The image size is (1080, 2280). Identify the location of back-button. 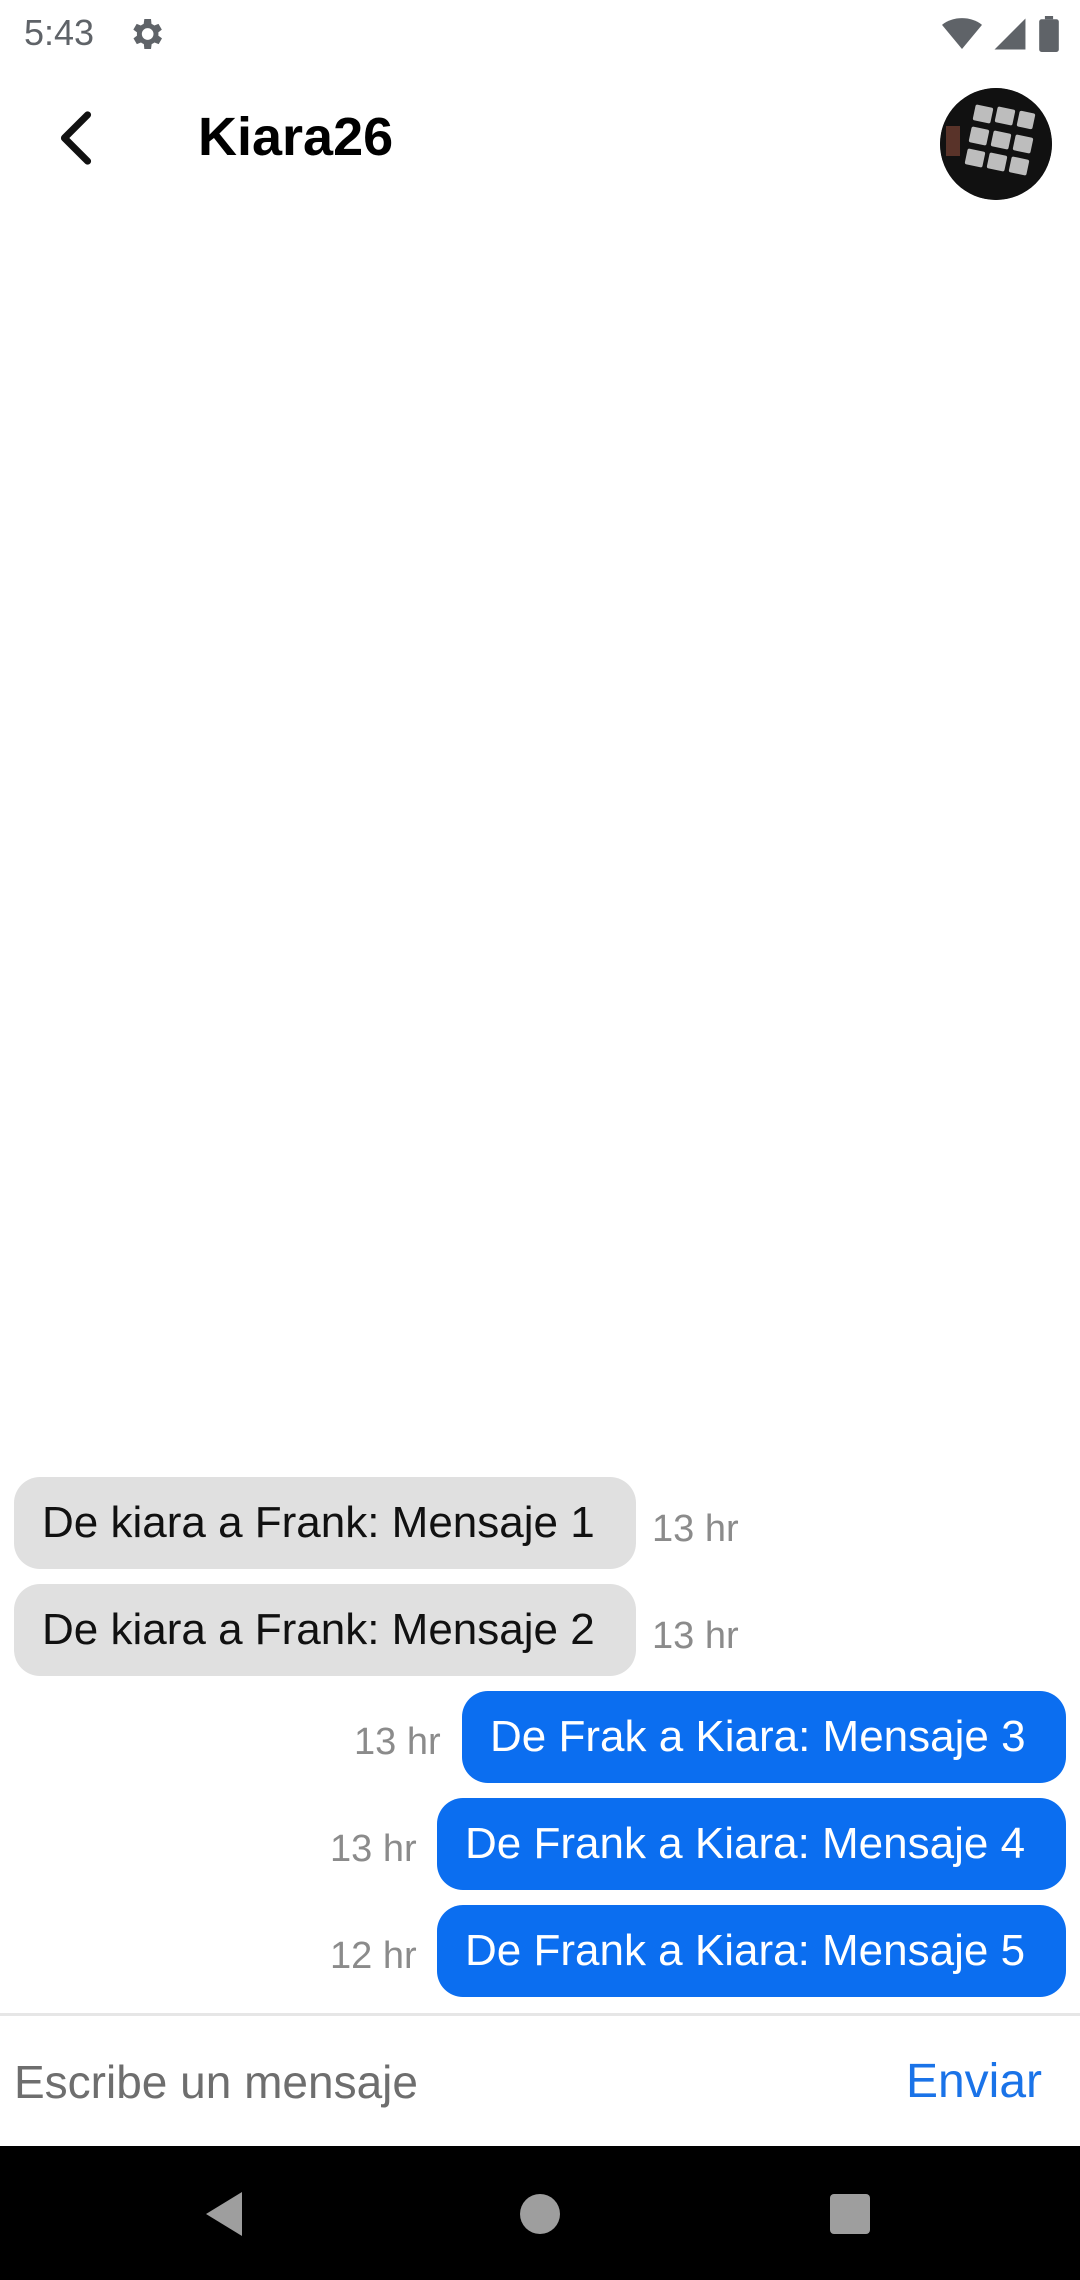
(76, 140).